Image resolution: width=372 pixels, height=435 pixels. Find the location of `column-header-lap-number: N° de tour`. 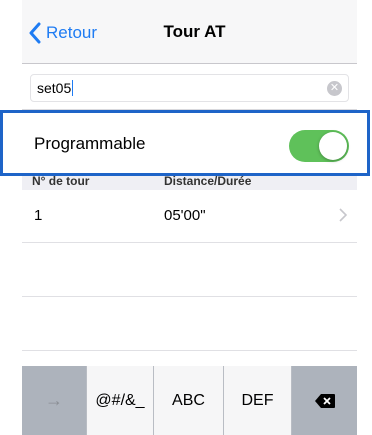

column-header-lap-number: N° de tour is located at coordinates (61, 182).